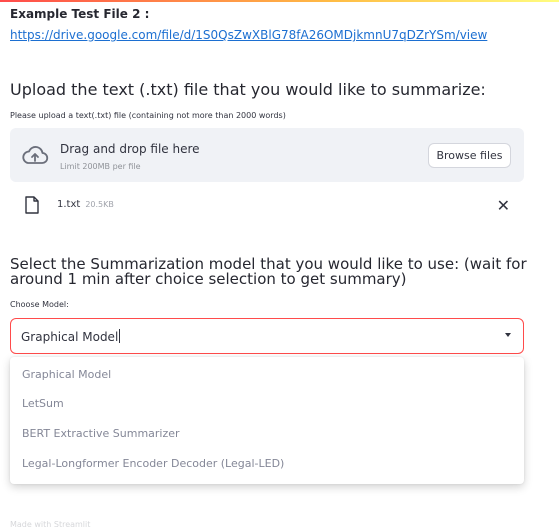  I want to click on uploaded-file-name: 1.txt 20.5KB, so click(85, 204).